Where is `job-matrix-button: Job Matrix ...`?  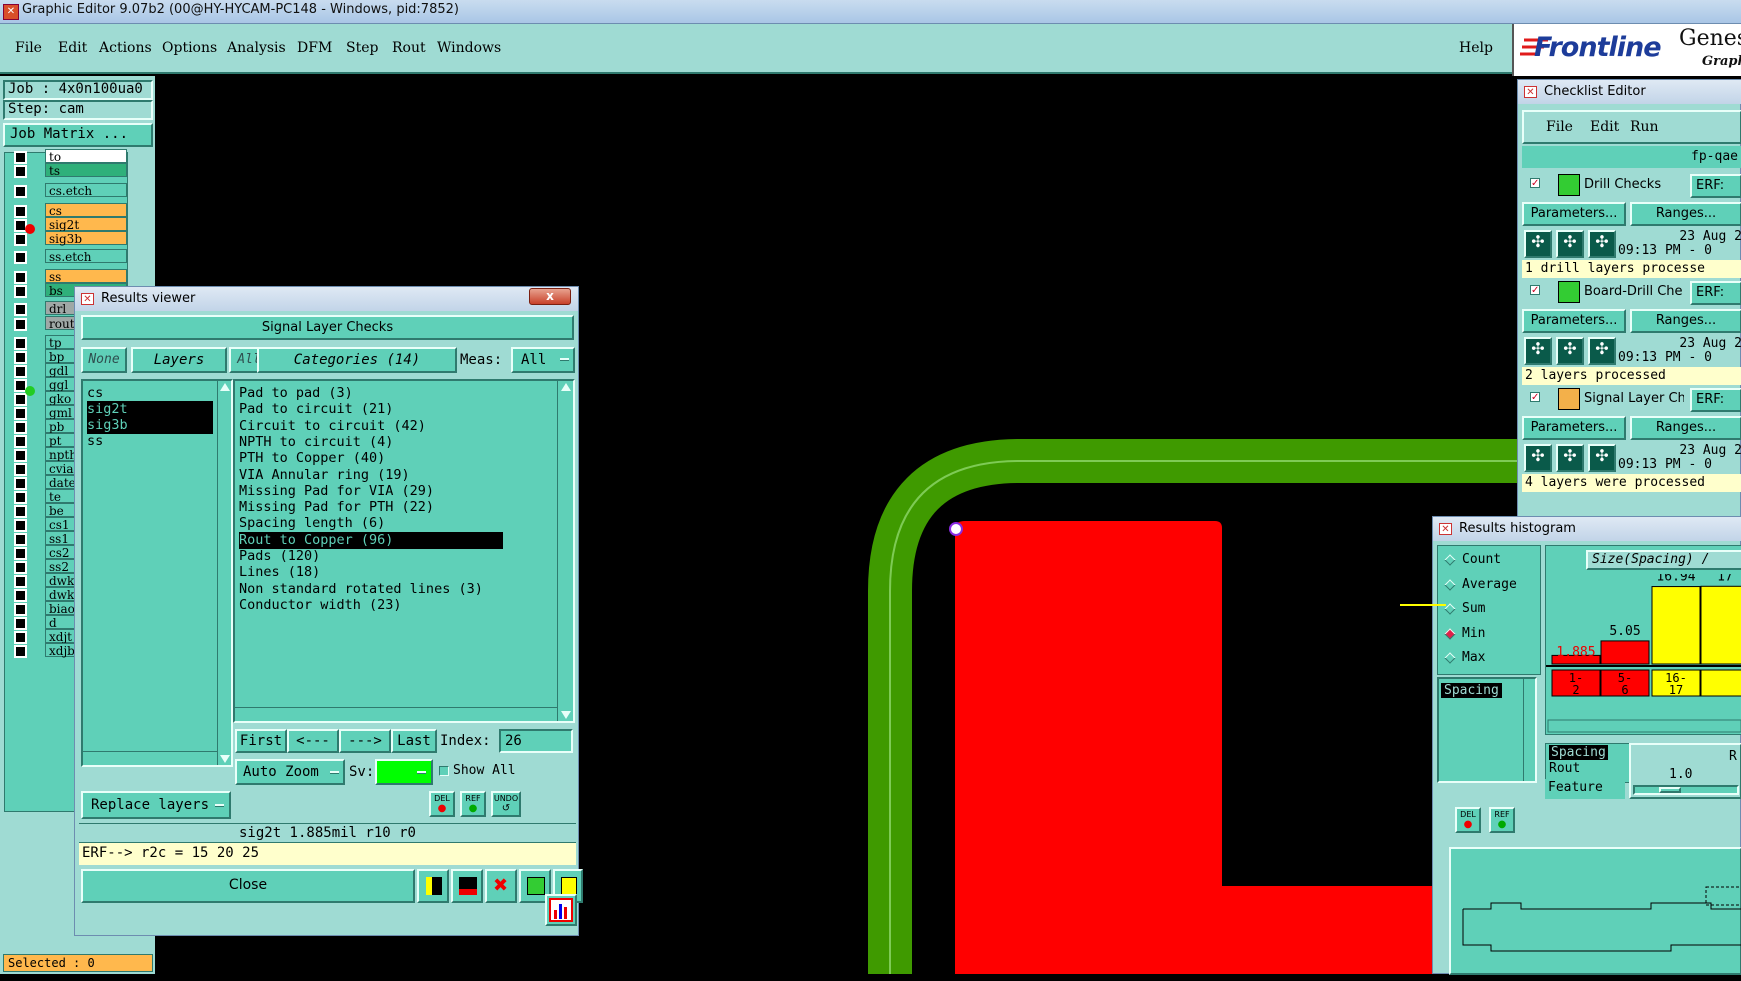
job-matrix-button: Job Matrix ... is located at coordinates (78, 135).